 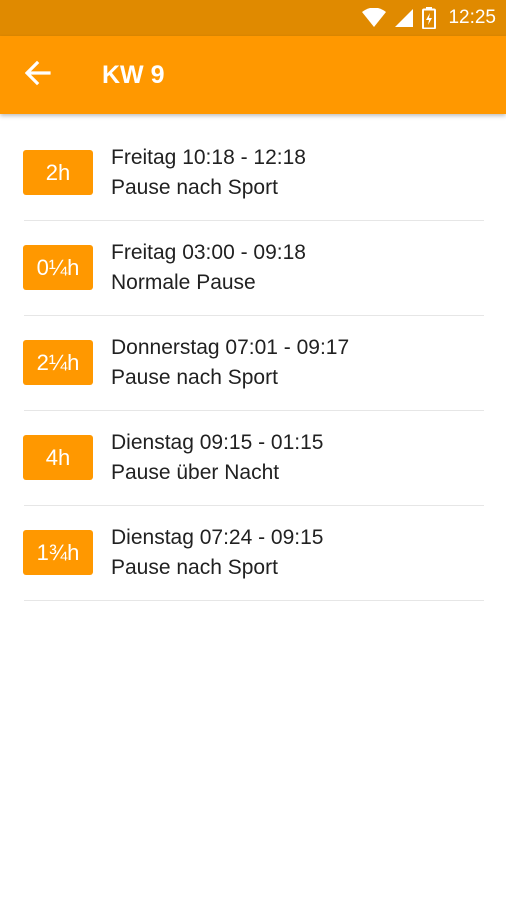 What do you see at coordinates (253, 75) in the screenshot?
I see `app-bar: KW 9` at bounding box center [253, 75].